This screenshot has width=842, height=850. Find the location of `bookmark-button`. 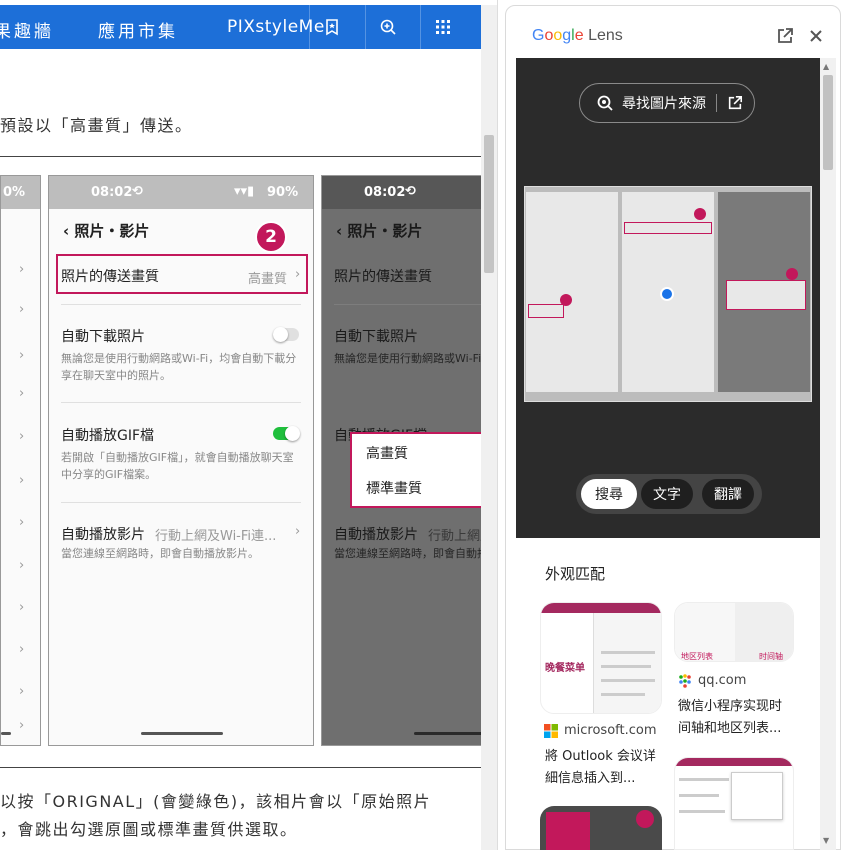

bookmark-button is located at coordinates (331, 27).